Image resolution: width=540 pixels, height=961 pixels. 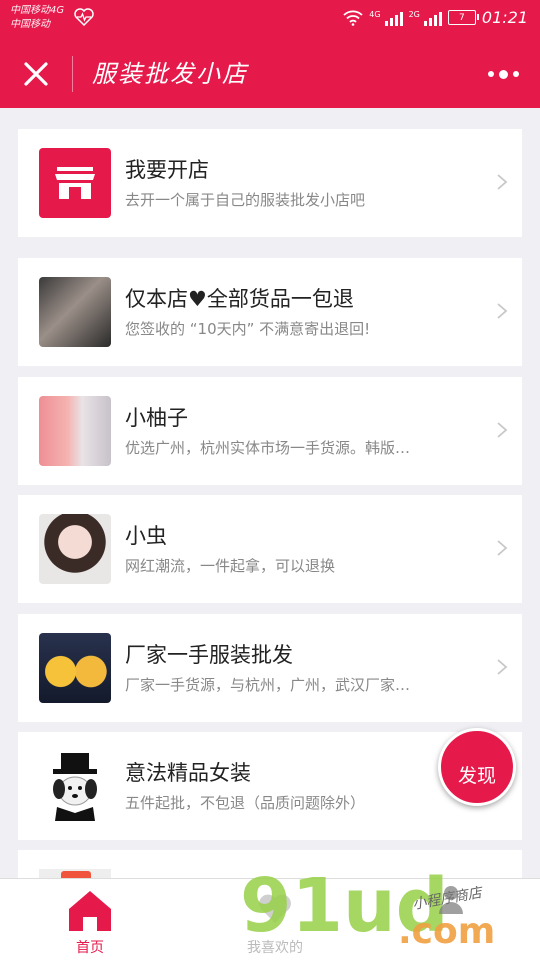 I want to click on signal-4g-icon: 4G, so click(x=386, y=17).